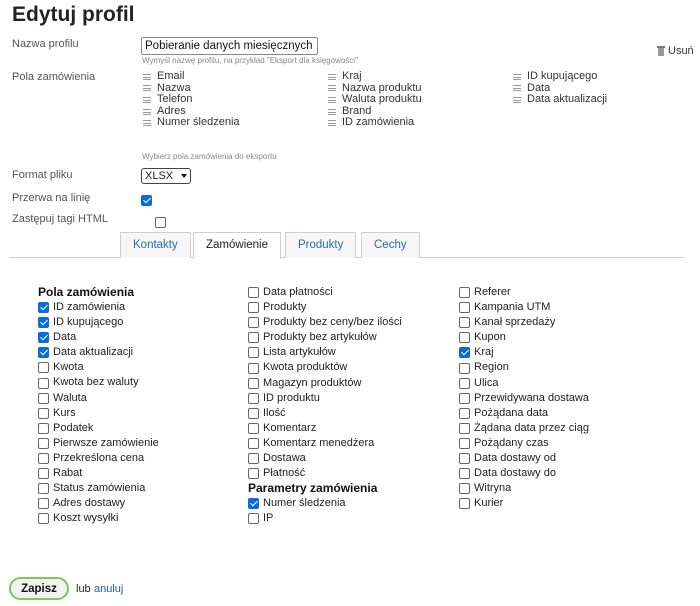  Describe the element at coordinates (138, 337) in the screenshot. I see `option-item: Data` at that location.